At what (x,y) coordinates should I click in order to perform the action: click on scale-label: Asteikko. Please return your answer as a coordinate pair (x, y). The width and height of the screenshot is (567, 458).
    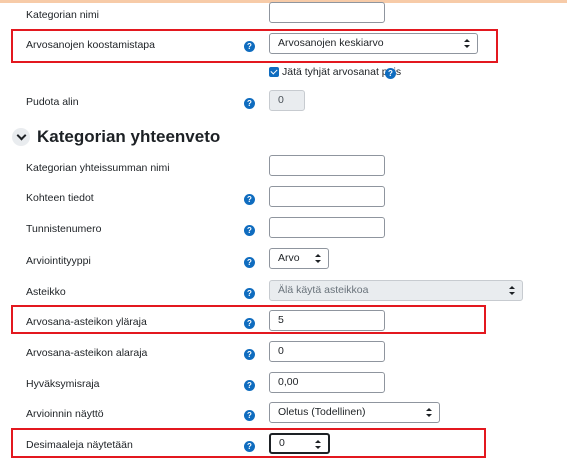
    Looking at the image, I should click on (46, 292).